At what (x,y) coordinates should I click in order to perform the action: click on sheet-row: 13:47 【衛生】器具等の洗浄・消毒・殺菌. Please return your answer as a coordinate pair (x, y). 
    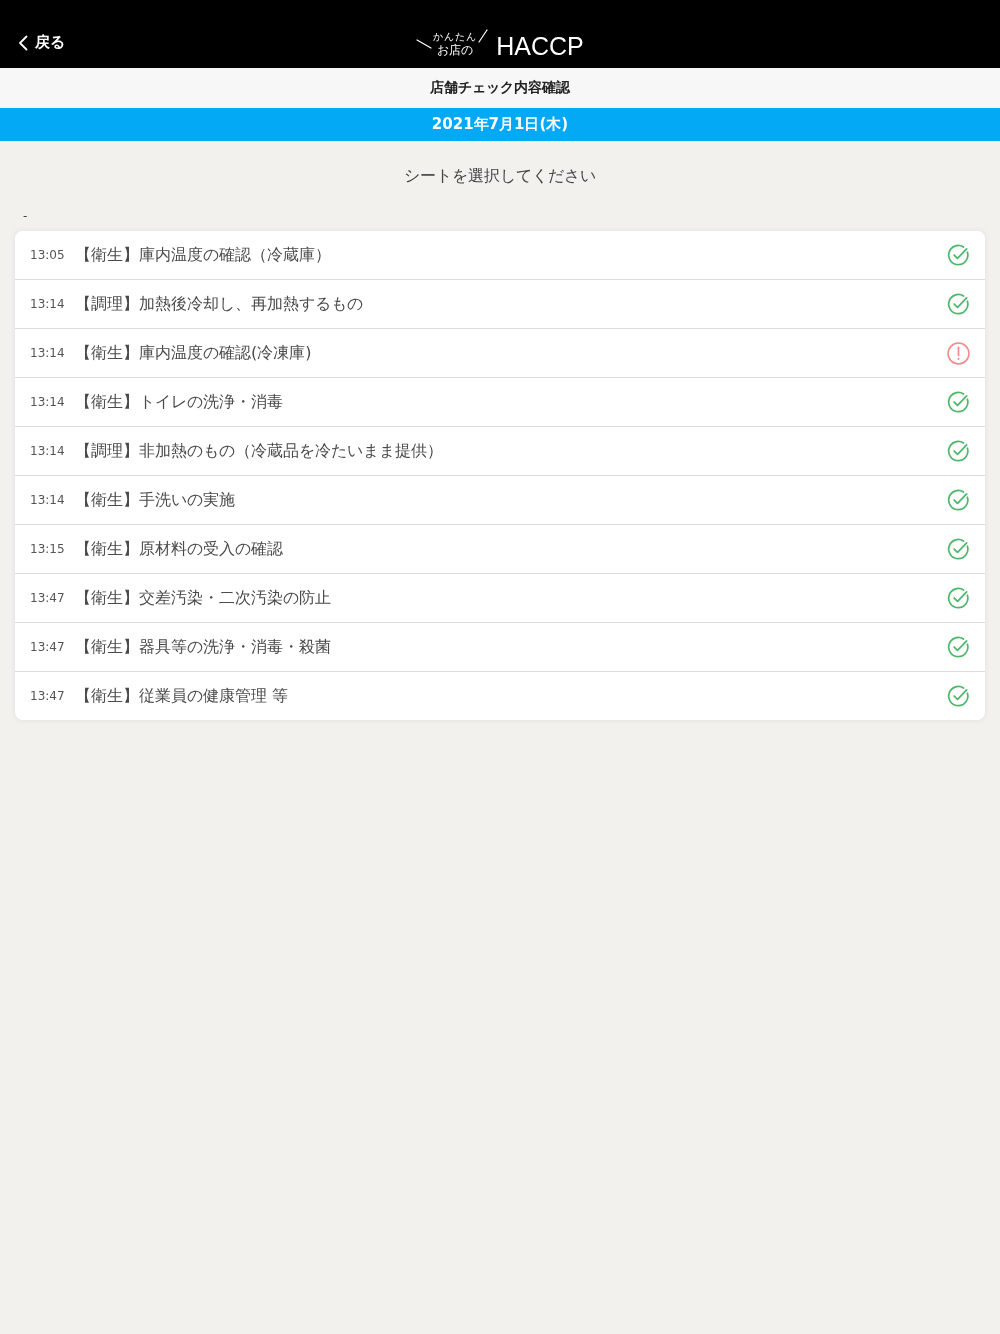
    Looking at the image, I should click on (500, 647).